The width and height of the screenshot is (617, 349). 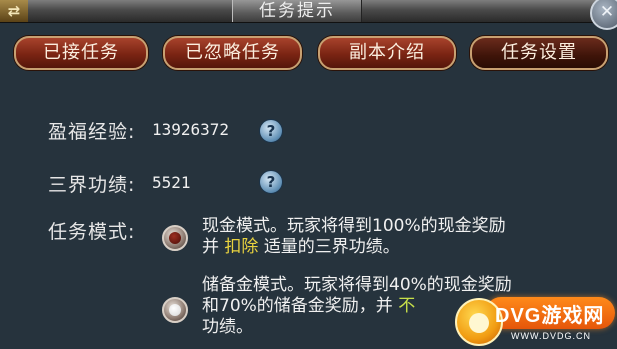 I want to click on title-bar: ⇄ 任务提示, so click(x=308, y=11).